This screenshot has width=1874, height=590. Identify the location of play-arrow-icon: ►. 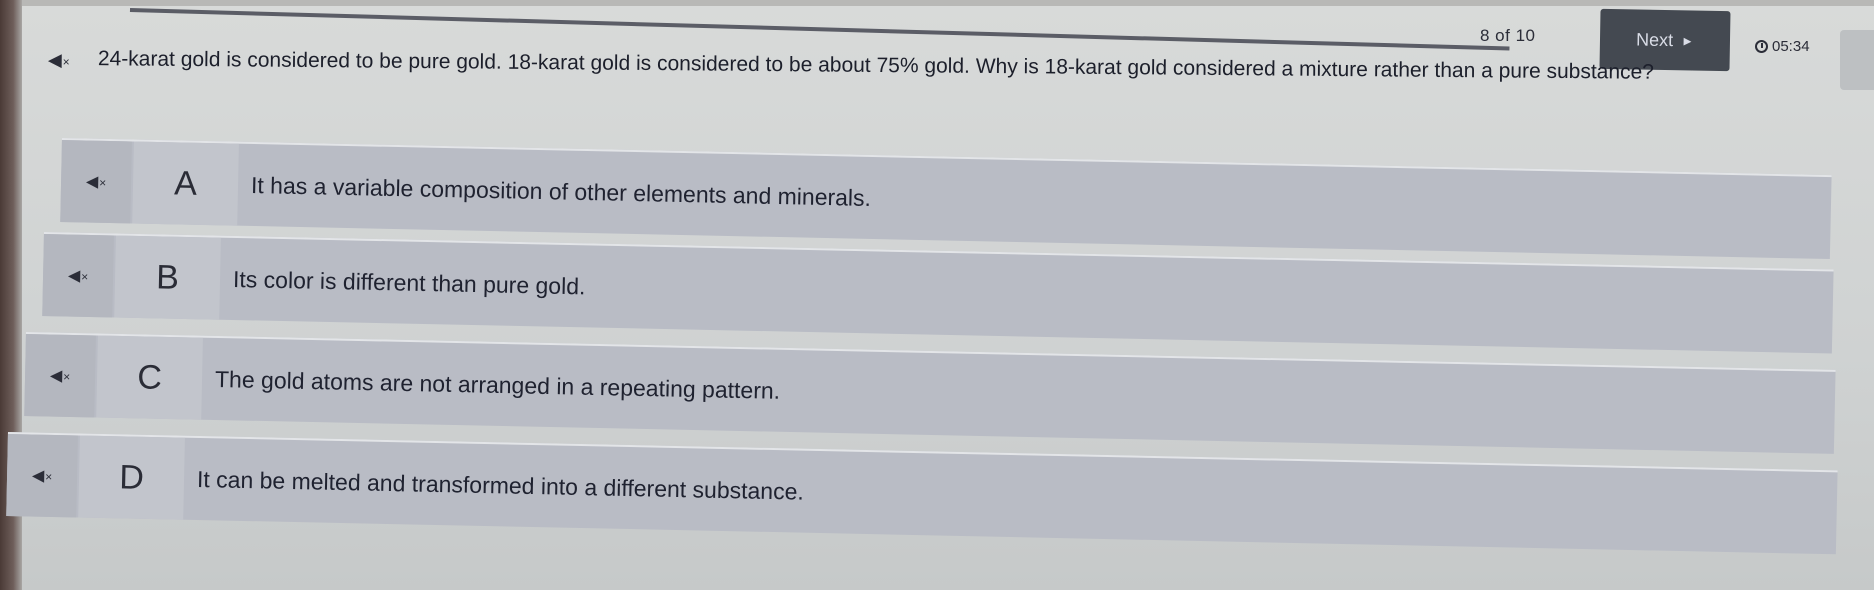
(1687, 40).